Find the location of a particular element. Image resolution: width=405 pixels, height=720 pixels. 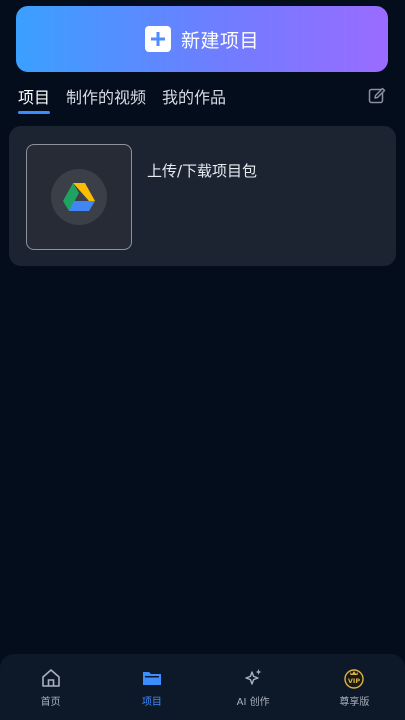

new-project-button: 新建项目 is located at coordinates (202, 39).